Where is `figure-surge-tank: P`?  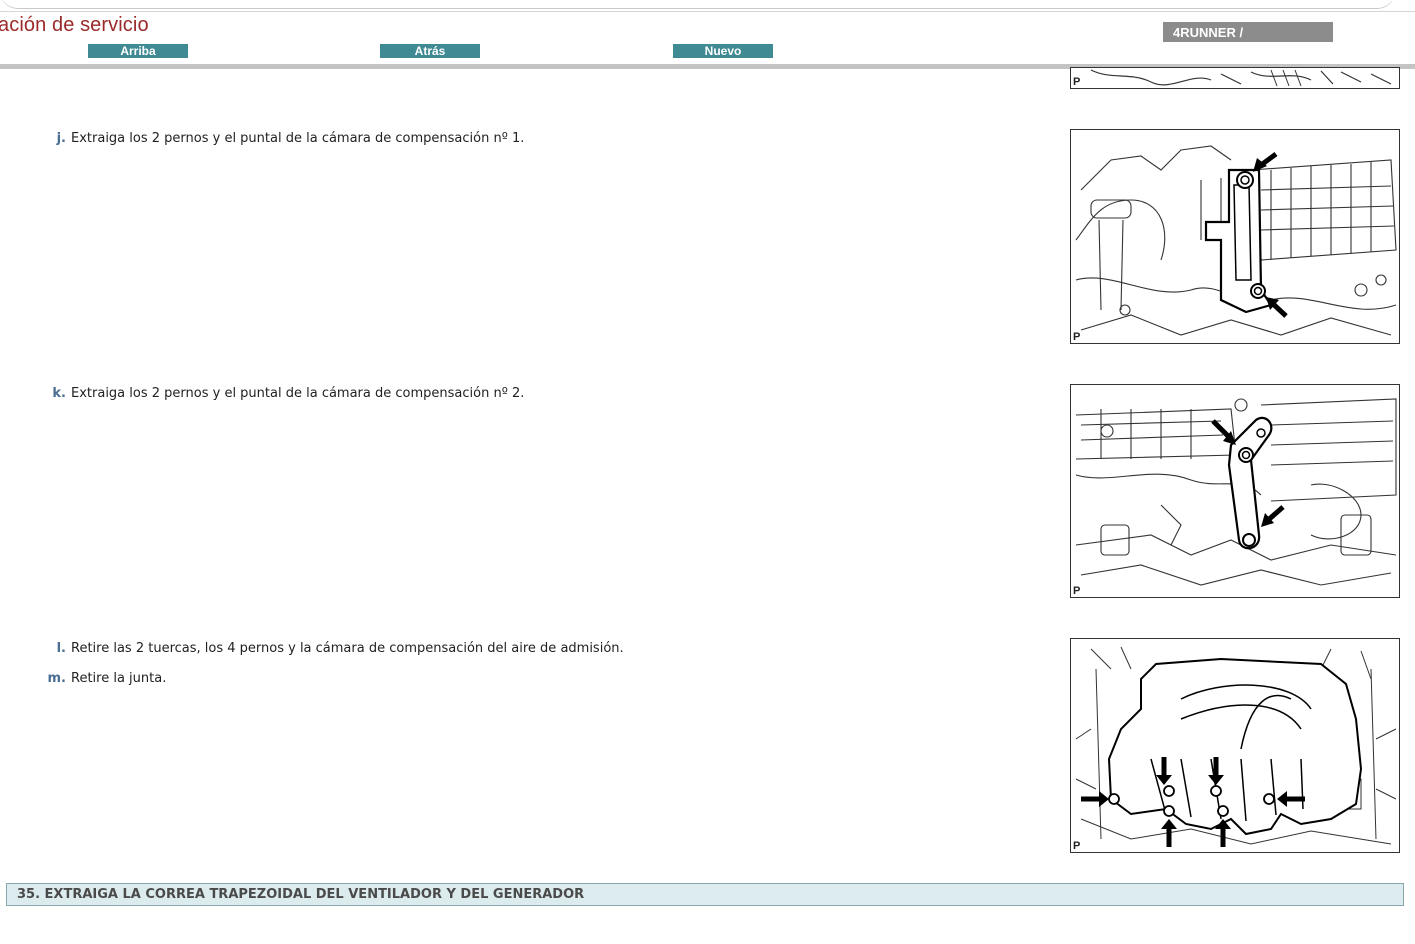 figure-surge-tank: P is located at coordinates (1235, 745).